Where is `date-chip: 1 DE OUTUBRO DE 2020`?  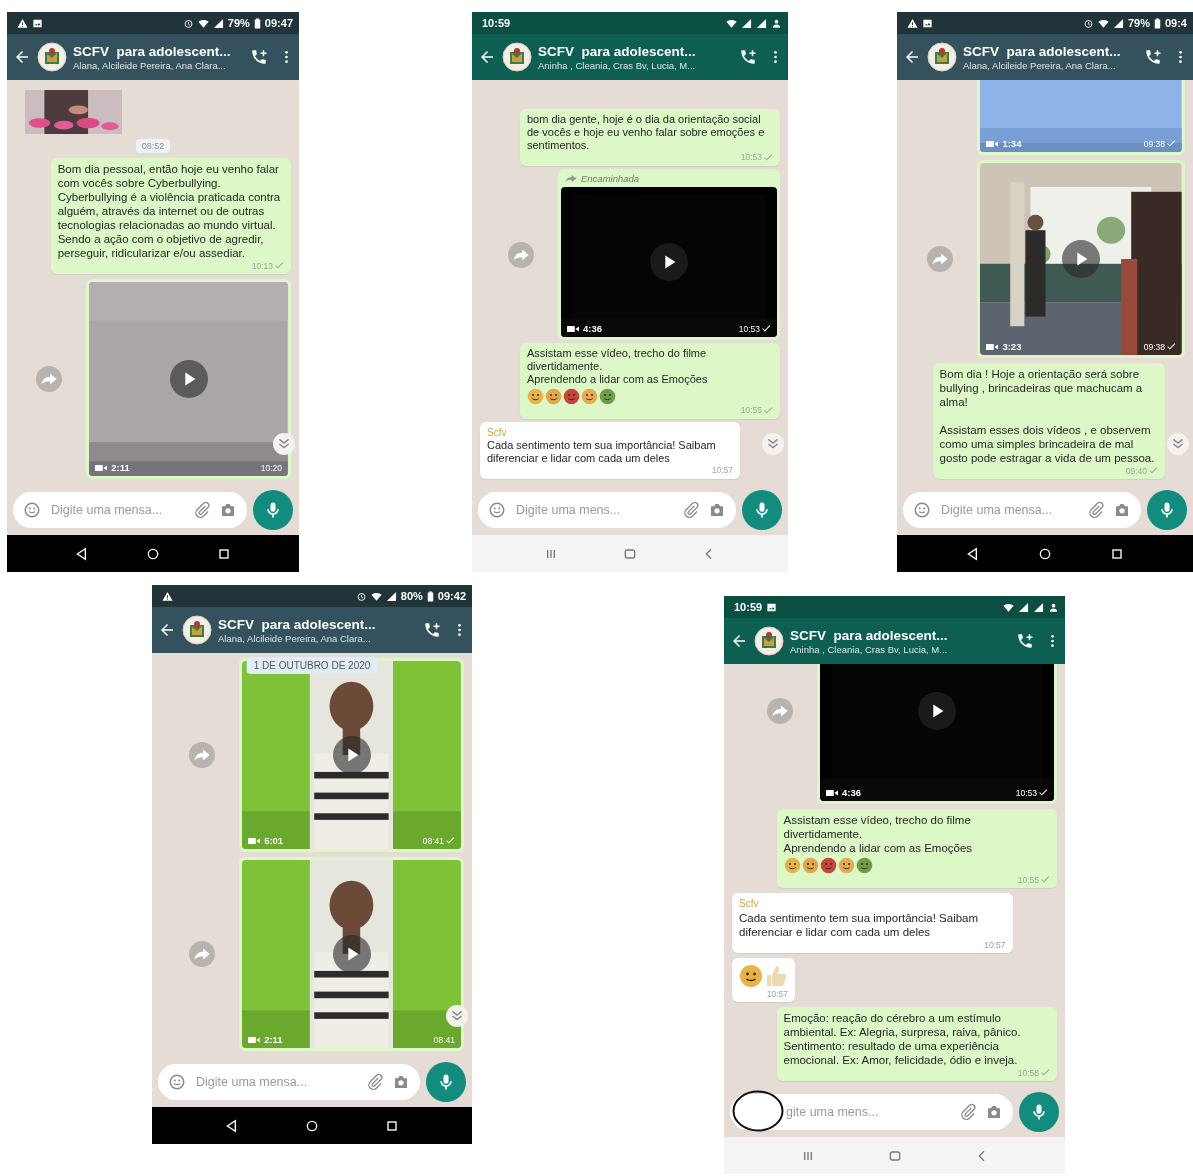 date-chip: 1 DE OUTUBRO DE 2020 is located at coordinates (312, 665).